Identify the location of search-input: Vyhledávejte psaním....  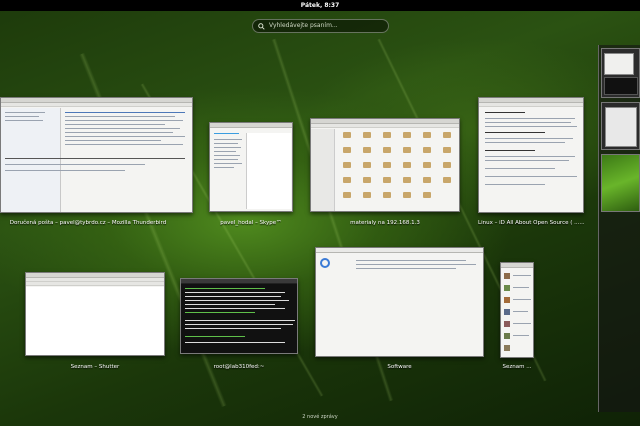
(320, 26).